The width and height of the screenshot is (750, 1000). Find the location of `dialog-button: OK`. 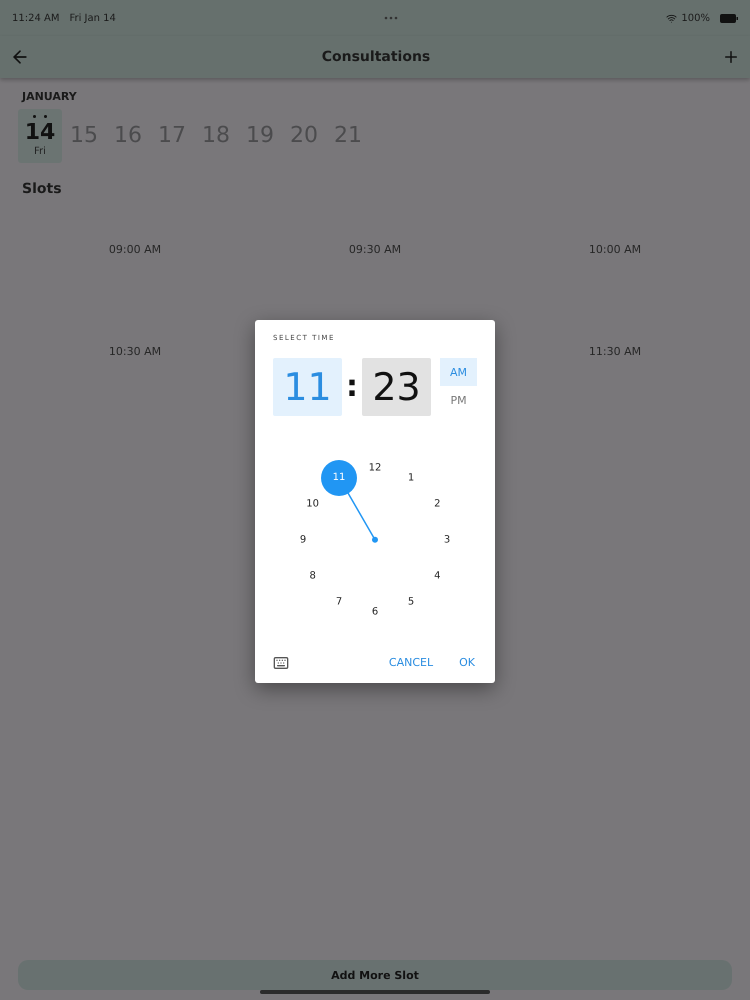

dialog-button: OK is located at coordinates (467, 662).